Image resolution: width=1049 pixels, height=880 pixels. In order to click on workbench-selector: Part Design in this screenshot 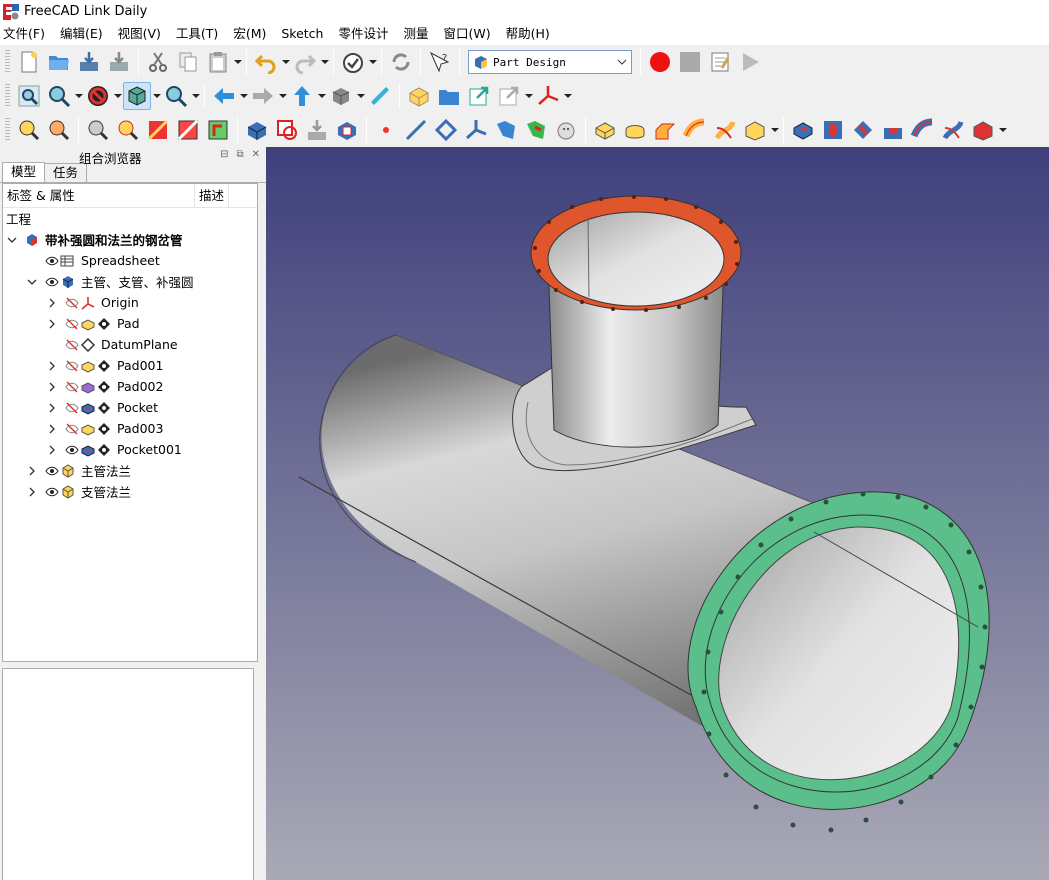, I will do `click(550, 62)`.